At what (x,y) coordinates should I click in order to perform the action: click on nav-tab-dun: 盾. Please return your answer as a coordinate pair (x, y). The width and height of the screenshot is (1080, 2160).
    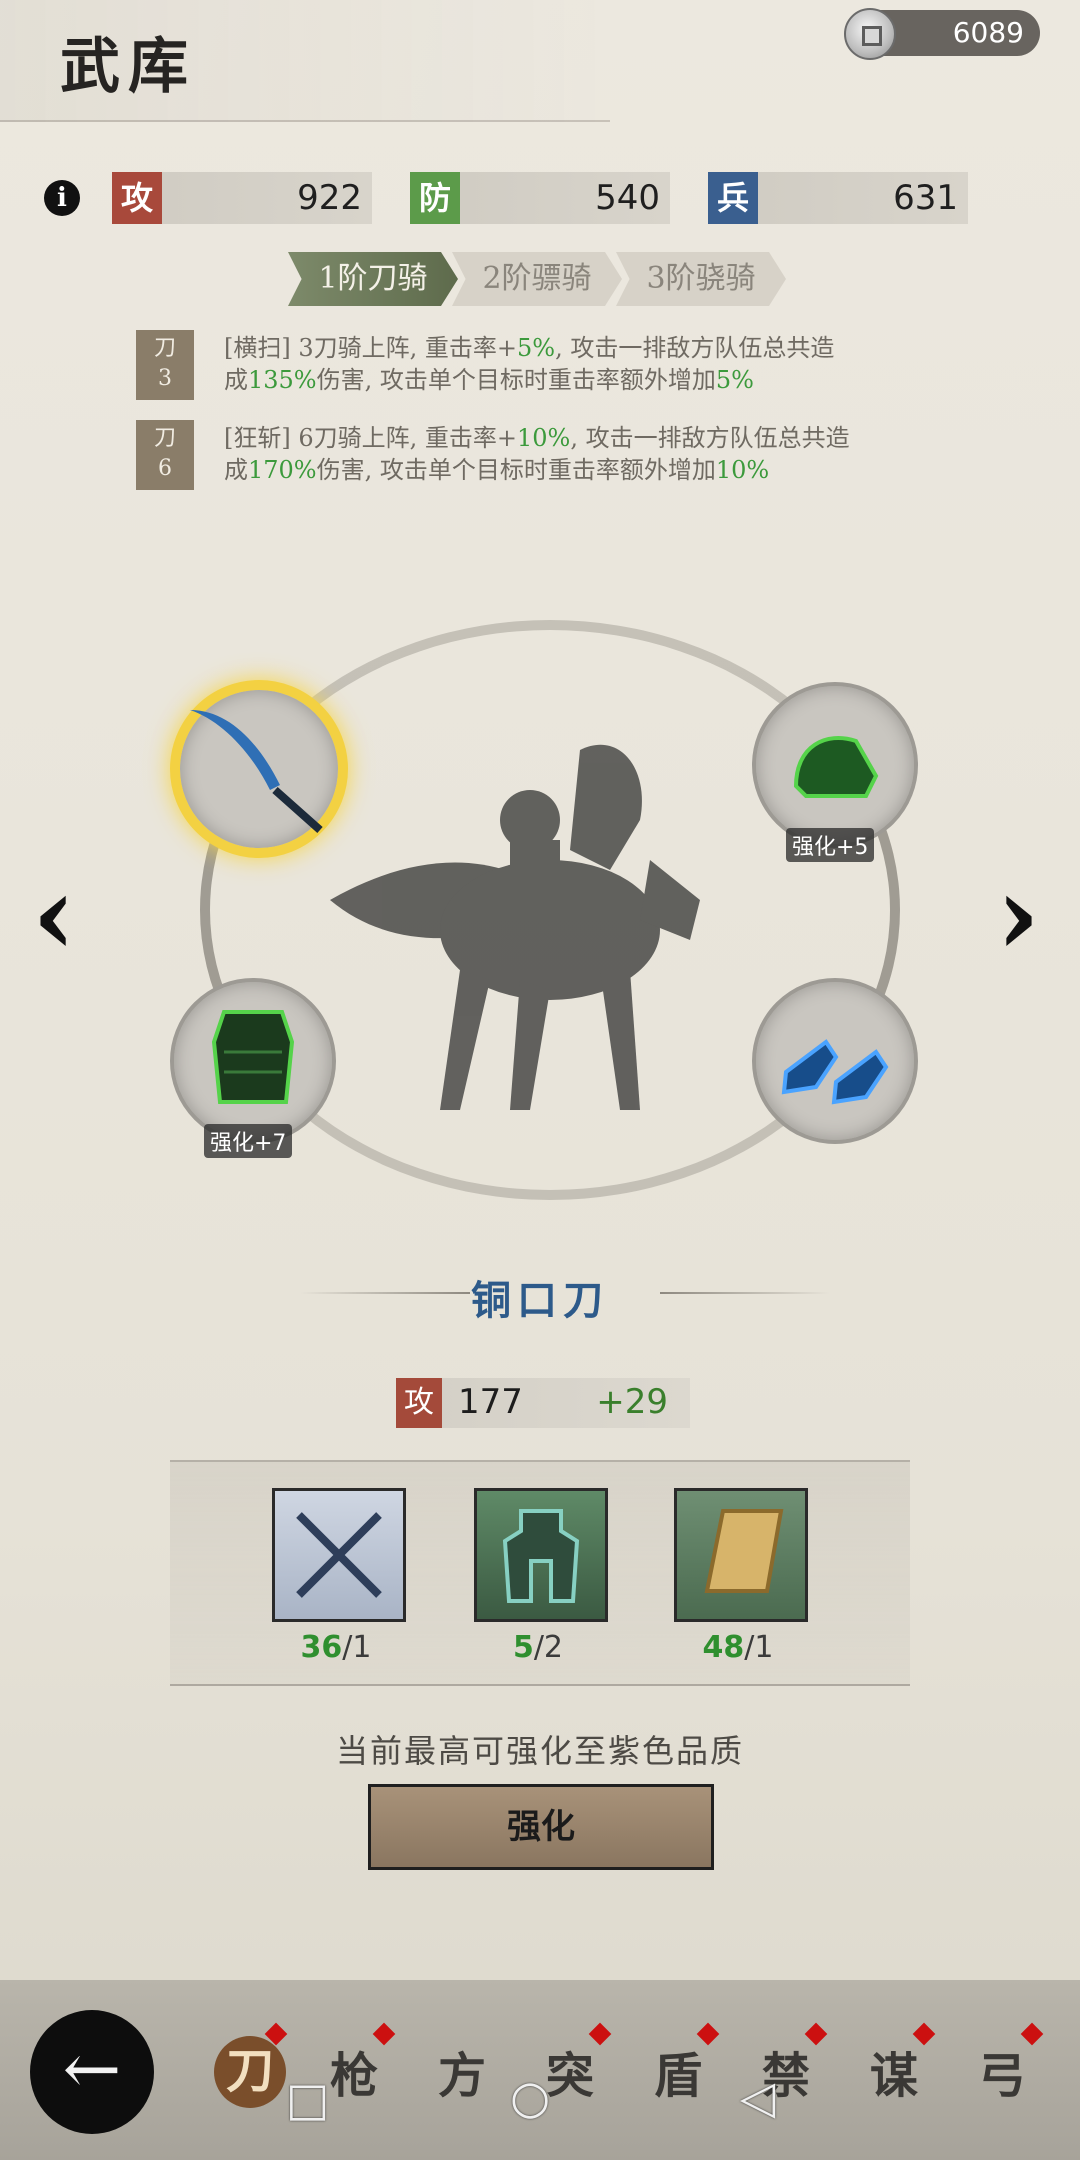
    Looking at the image, I should click on (678, 2071).